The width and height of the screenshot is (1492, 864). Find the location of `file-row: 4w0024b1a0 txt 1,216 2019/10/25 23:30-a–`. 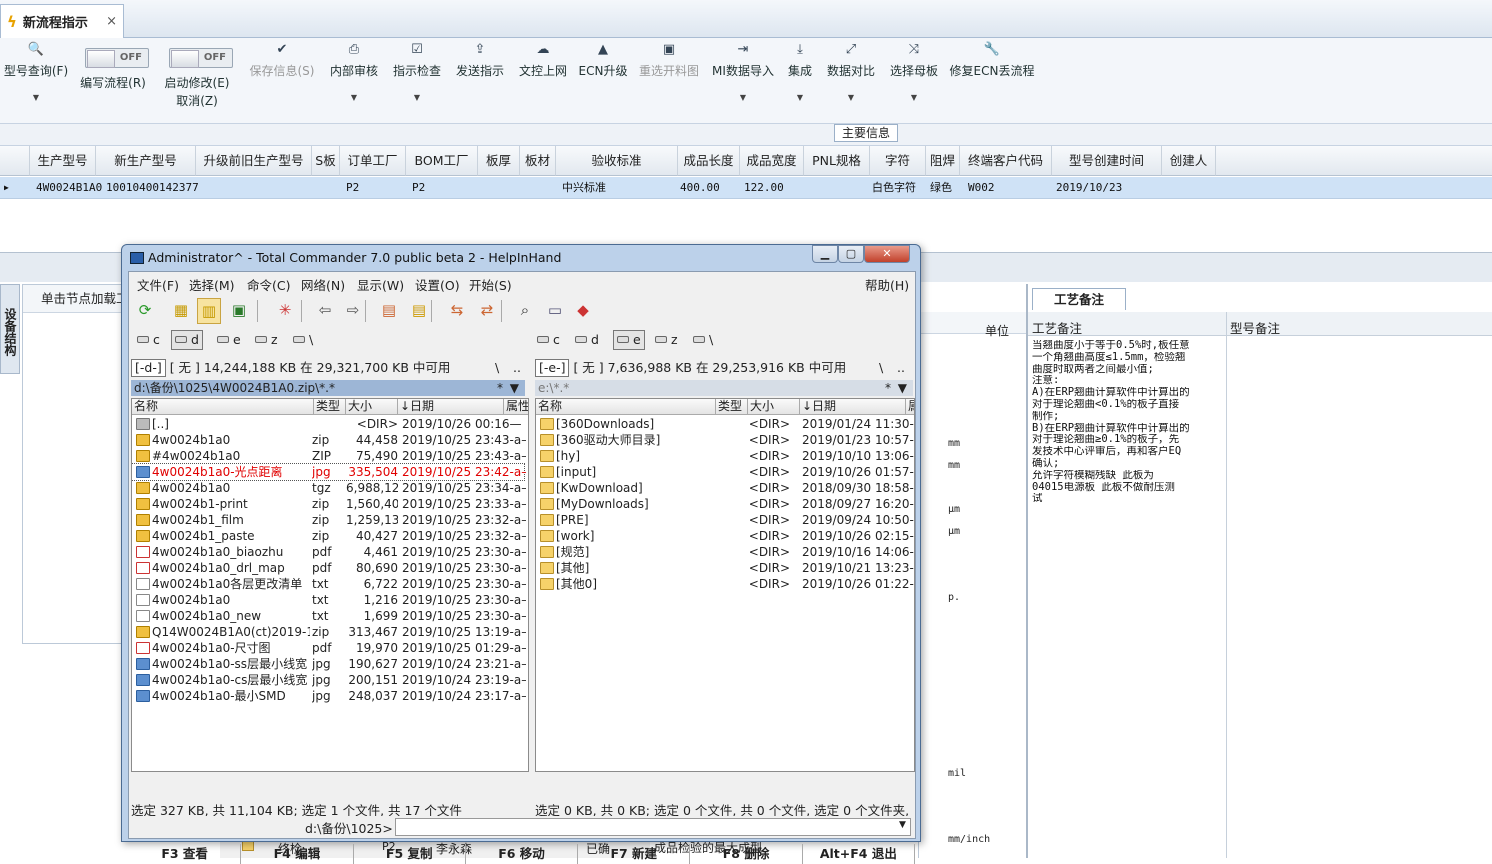

file-row: 4w0024b1a0 txt 1,216 2019/10/25 23:30-a– is located at coordinates (330, 600).